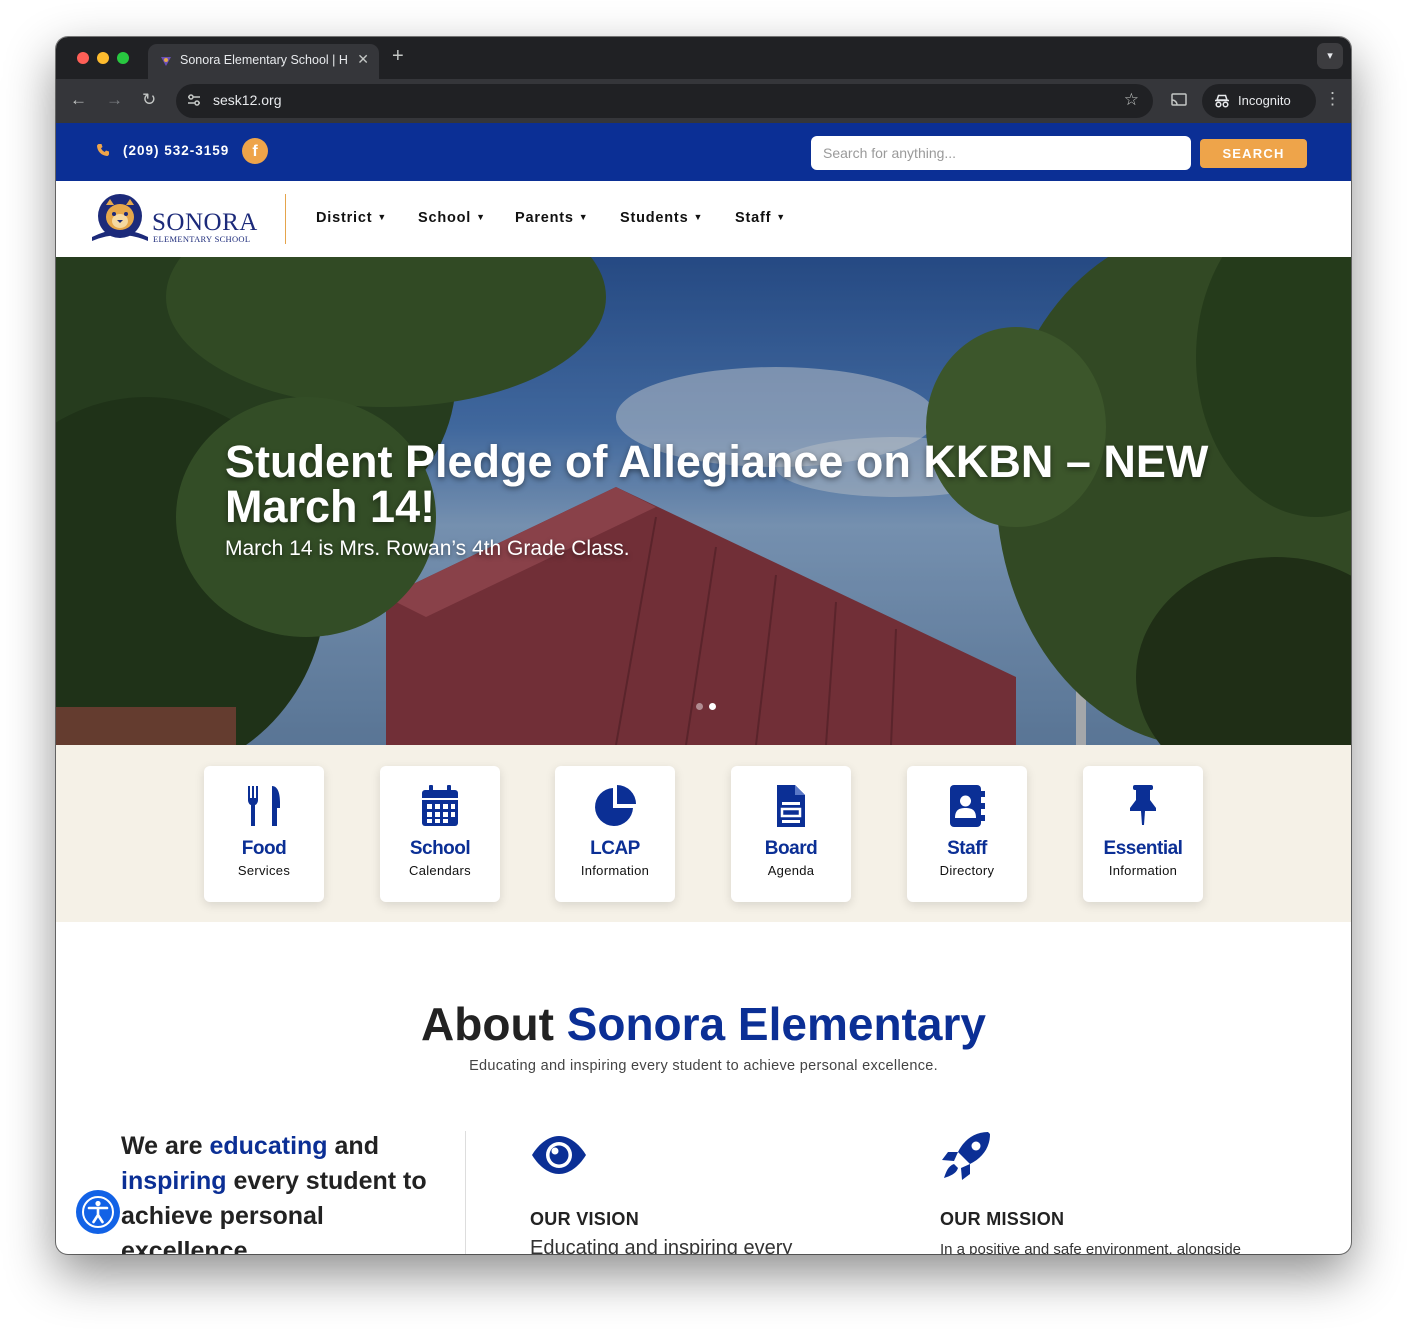 Image resolution: width=1407 pixels, height=1329 pixels. Describe the element at coordinates (83, 58) in the screenshot. I see `close-window-button` at that location.